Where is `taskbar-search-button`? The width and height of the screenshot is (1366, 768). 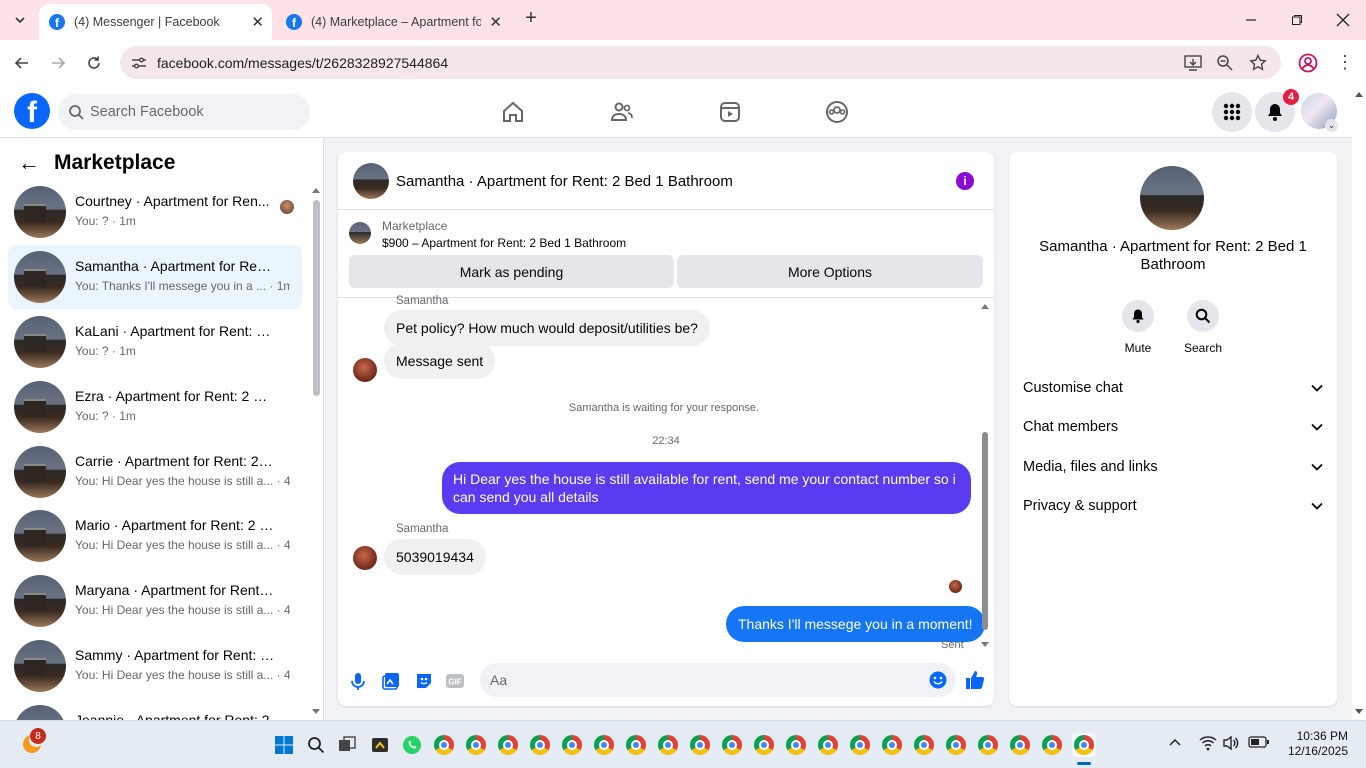 taskbar-search-button is located at coordinates (316, 745).